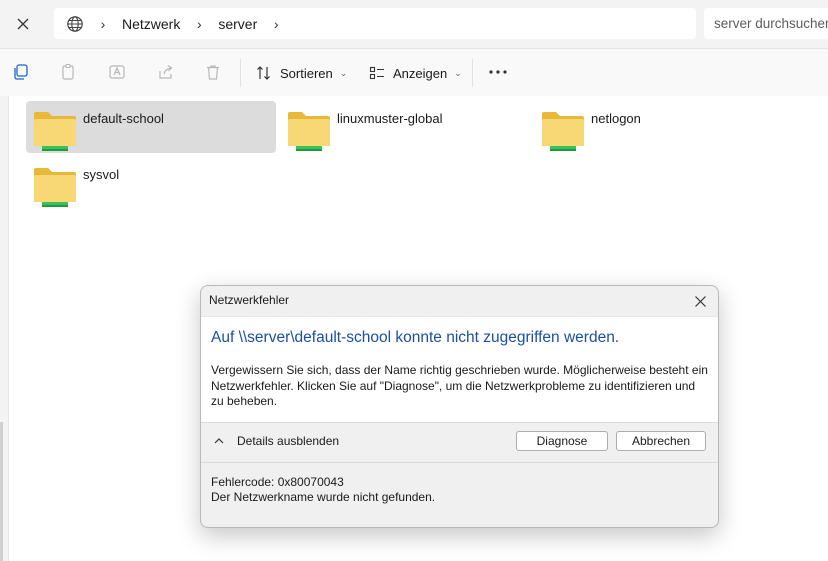  I want to click on share-icon, so click(166, 72).